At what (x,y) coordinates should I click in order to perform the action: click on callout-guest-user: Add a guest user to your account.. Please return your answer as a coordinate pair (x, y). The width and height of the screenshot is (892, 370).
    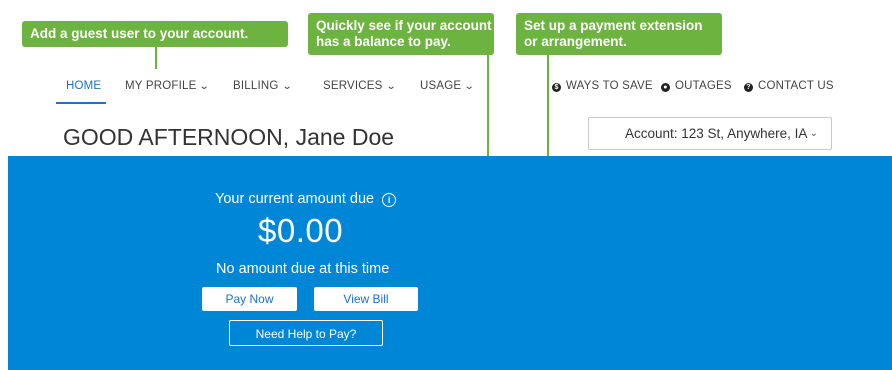
    Looking at the image, I should click on (155, 34).